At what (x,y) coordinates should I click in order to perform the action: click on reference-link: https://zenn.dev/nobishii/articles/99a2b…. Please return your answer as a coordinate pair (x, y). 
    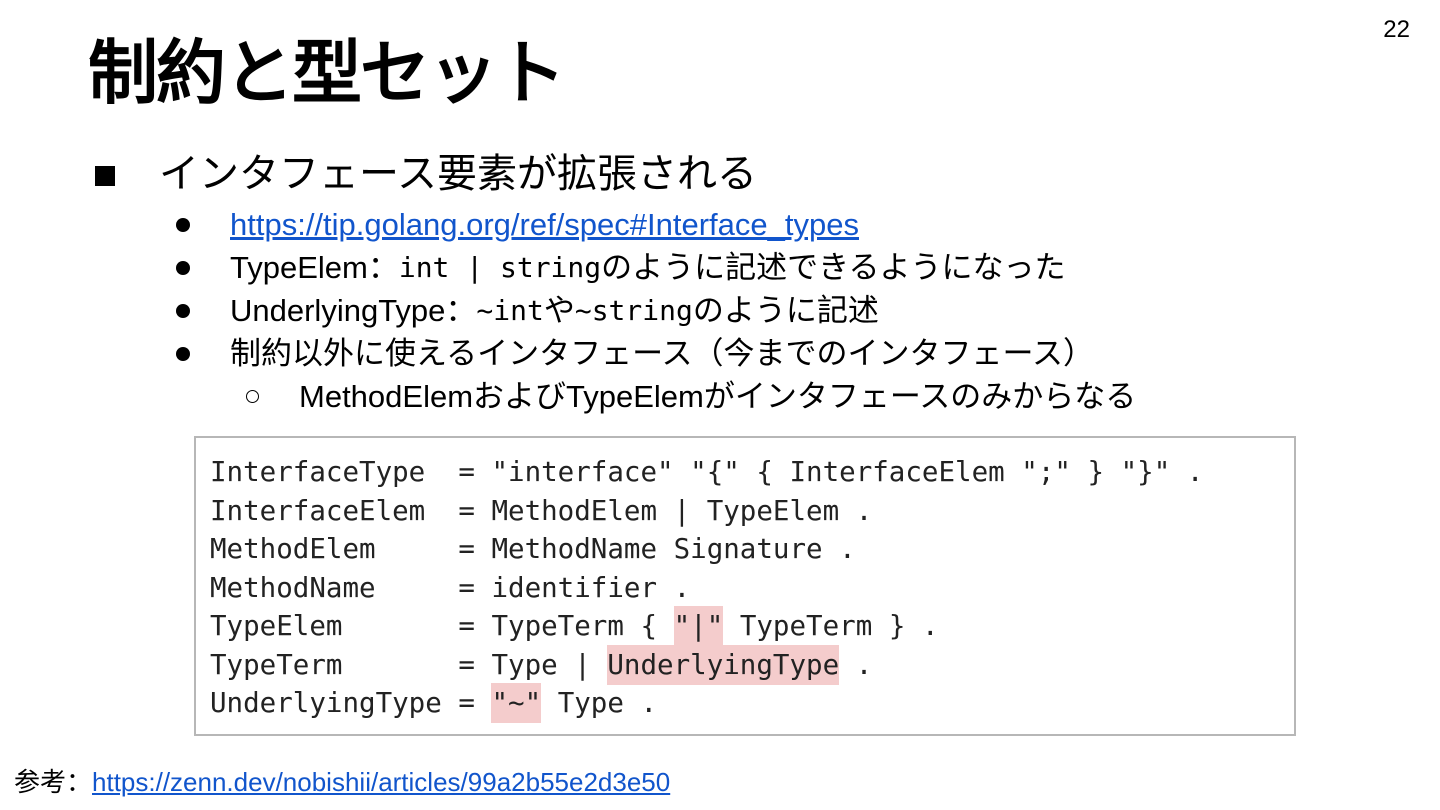
    Looking at the image, I should click on (381, 782).